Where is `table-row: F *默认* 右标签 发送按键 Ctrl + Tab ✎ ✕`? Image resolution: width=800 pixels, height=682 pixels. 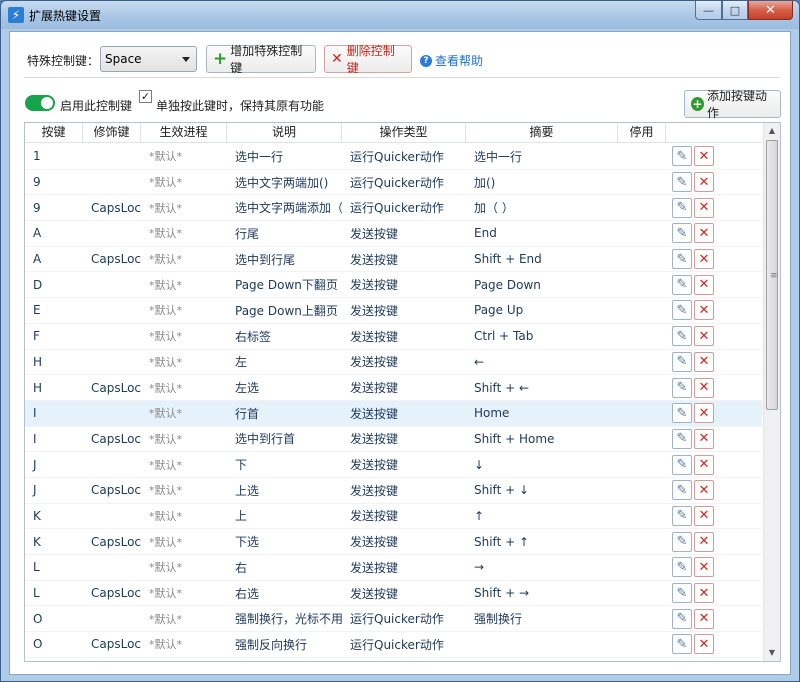 table-row: F *默认* 右标签 发送按键 Ctrl + Tab ✎ ✕ is located at coordinates (393, 337).